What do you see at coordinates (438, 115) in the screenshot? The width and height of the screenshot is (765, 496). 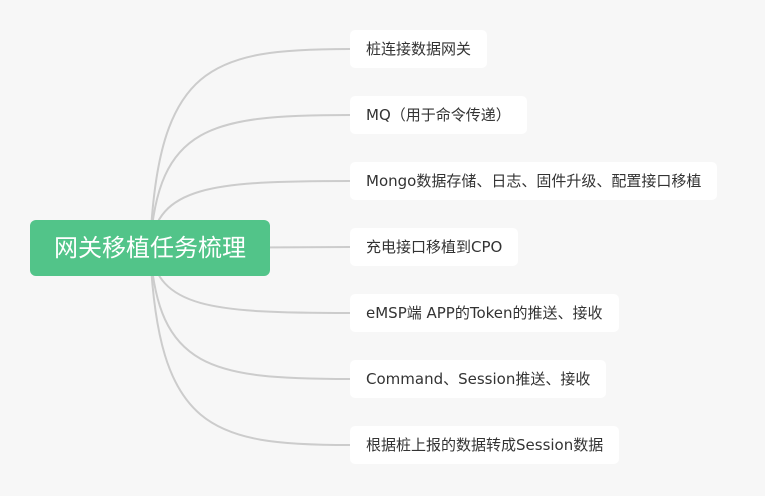 I see `child-topic-mq: MQ（用于命令传递）` at bounding box center [438, 115].